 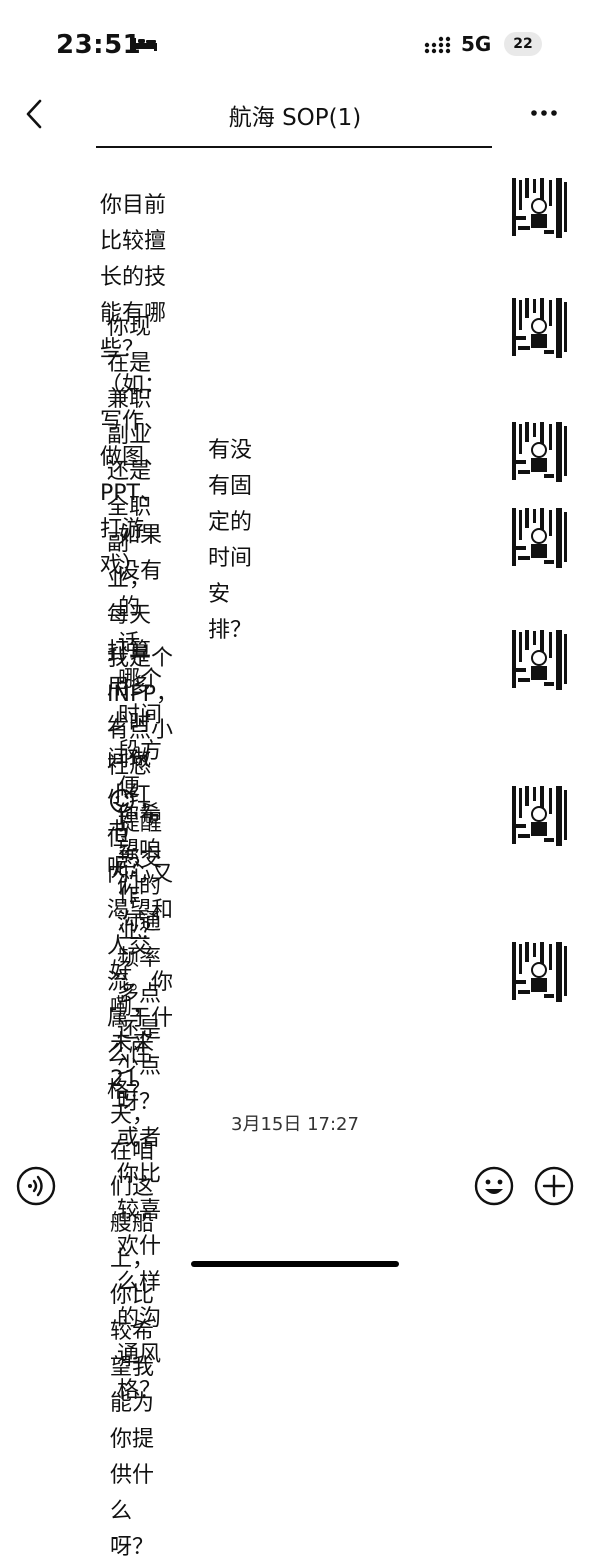 What do you see at coordinates (544, 113) in the screenshot?
I see `more-dots-icon` at bounding box center [544, 113].